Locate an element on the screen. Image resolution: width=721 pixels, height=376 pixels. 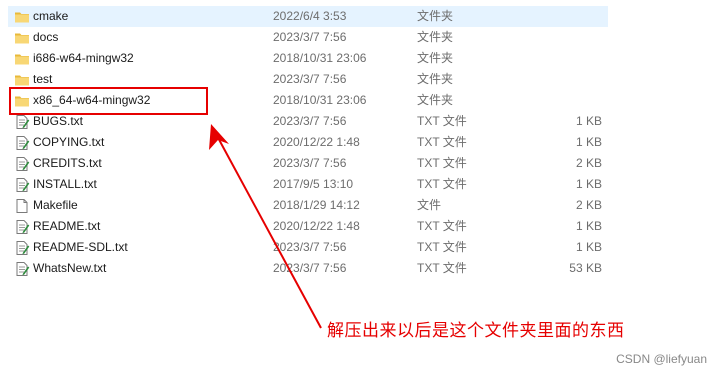
file-name: Makefile is located at coordinates (55, 205).